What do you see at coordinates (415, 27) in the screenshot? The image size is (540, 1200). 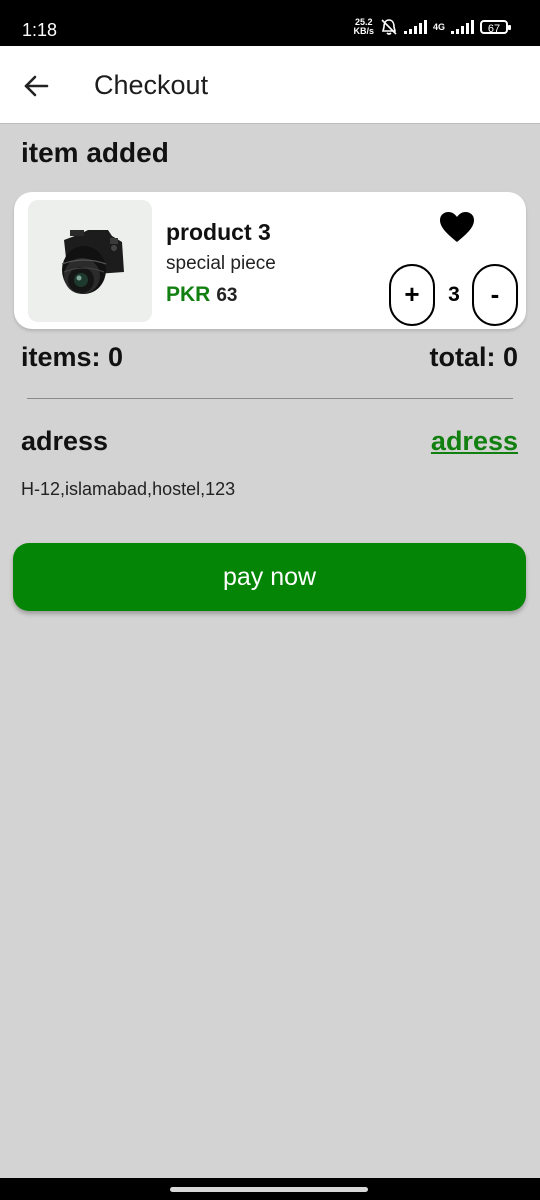 I see `signal-icon` at bounding box center [415, 27].